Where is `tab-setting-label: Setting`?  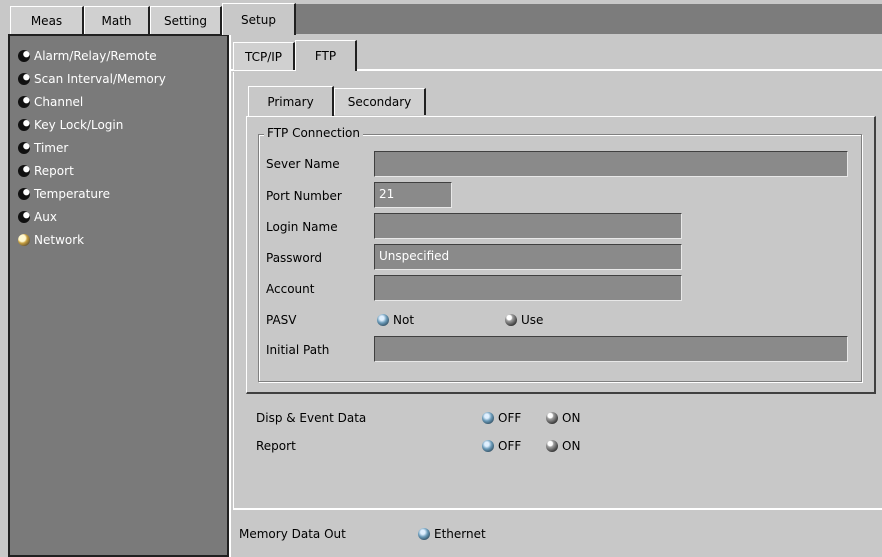
tab-setting-label: Setting is located at coordinates (185, 20).